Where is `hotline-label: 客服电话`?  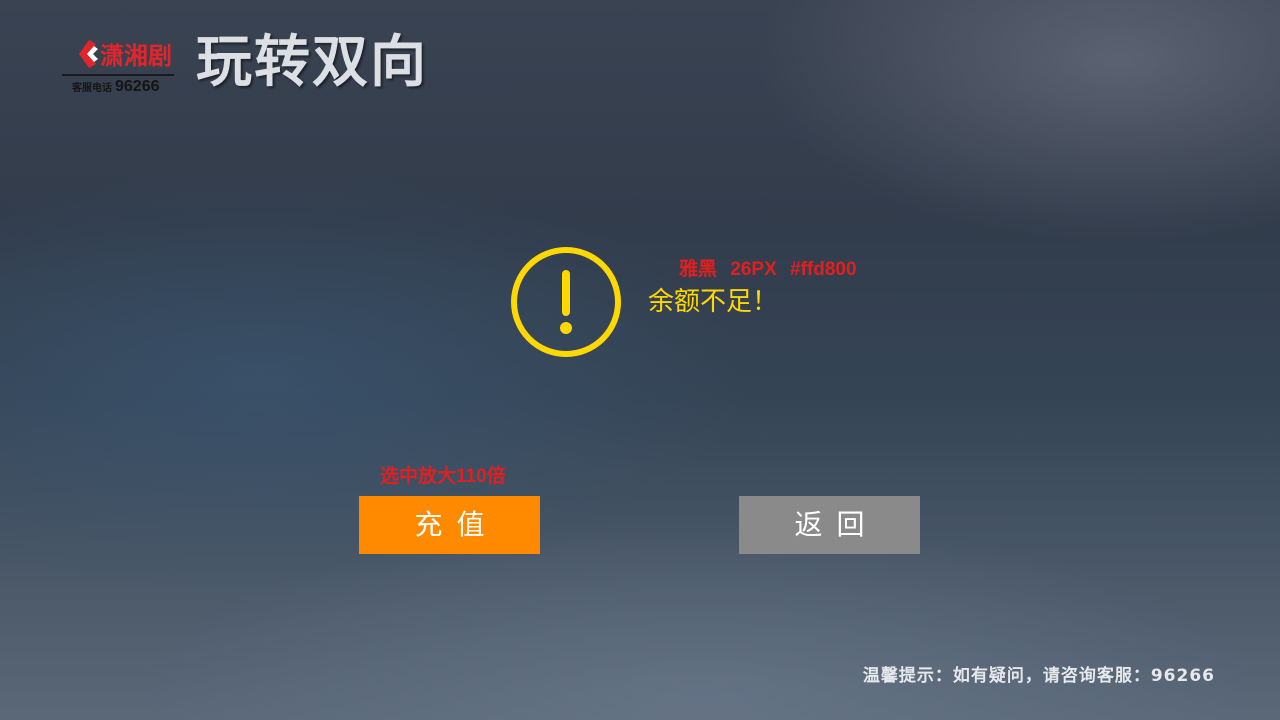 hotline-label: 客服电话 is located at coordinates (92, 88).